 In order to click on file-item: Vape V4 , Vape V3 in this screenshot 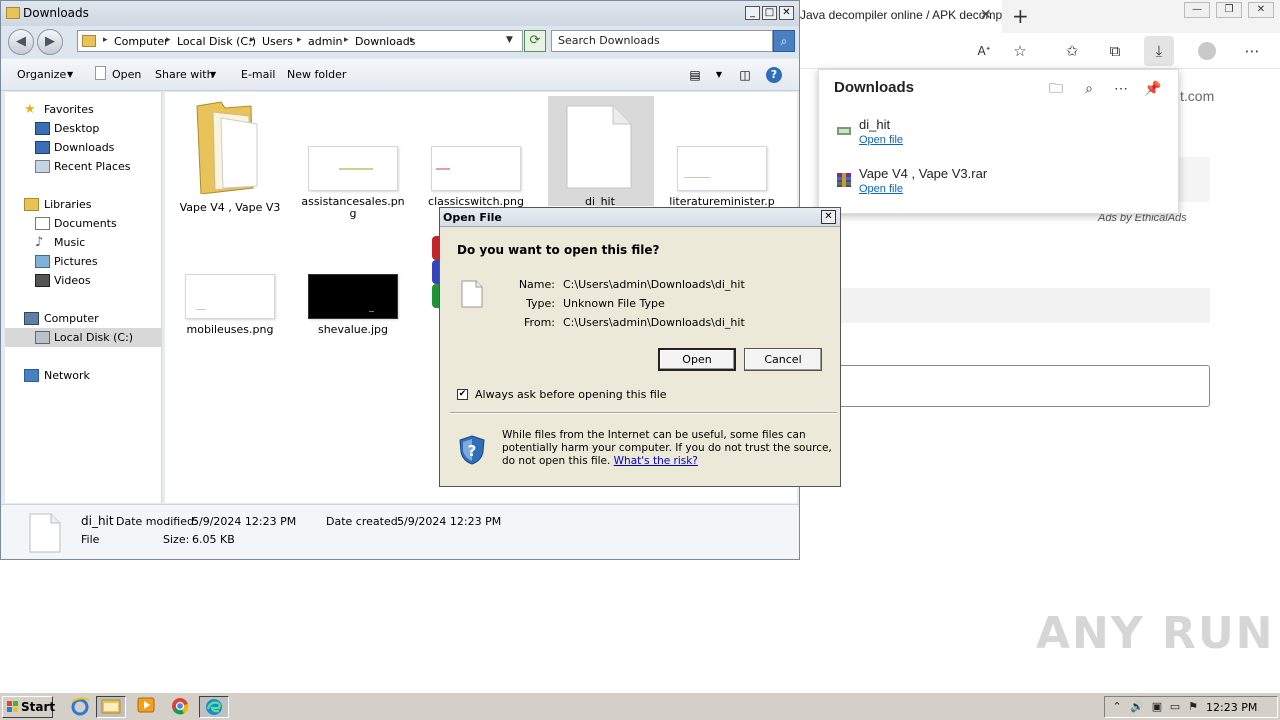, I will do `click(230, 158)`.